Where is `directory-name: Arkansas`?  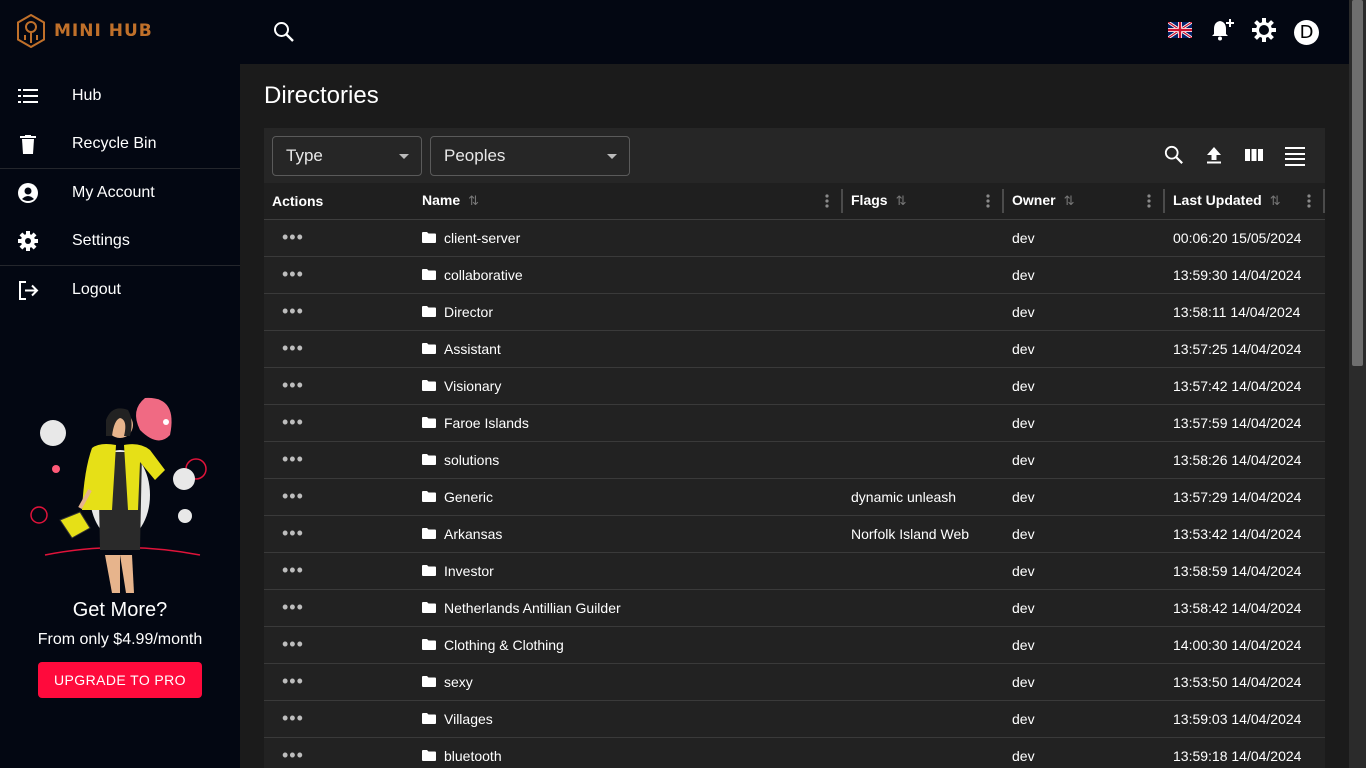
directory-name: Arkansas is located at coordinates (473, 534).